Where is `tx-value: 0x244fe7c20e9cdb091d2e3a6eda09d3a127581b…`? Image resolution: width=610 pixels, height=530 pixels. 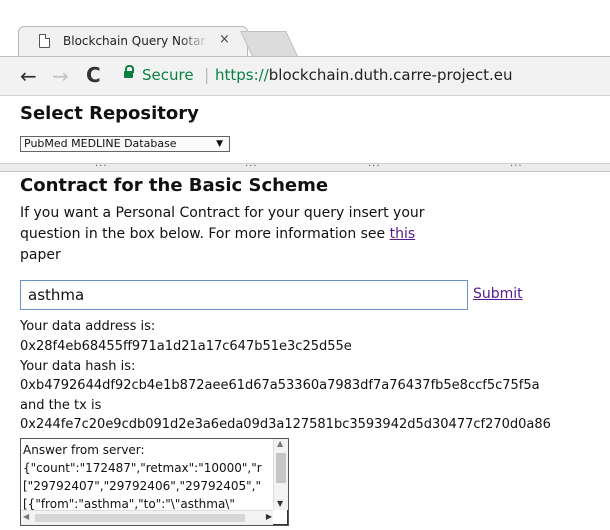
tx-value: 0x244fe7c20e9cdb091d2e3a6eda09d3a127581b… is located at coordinates (285, 424).